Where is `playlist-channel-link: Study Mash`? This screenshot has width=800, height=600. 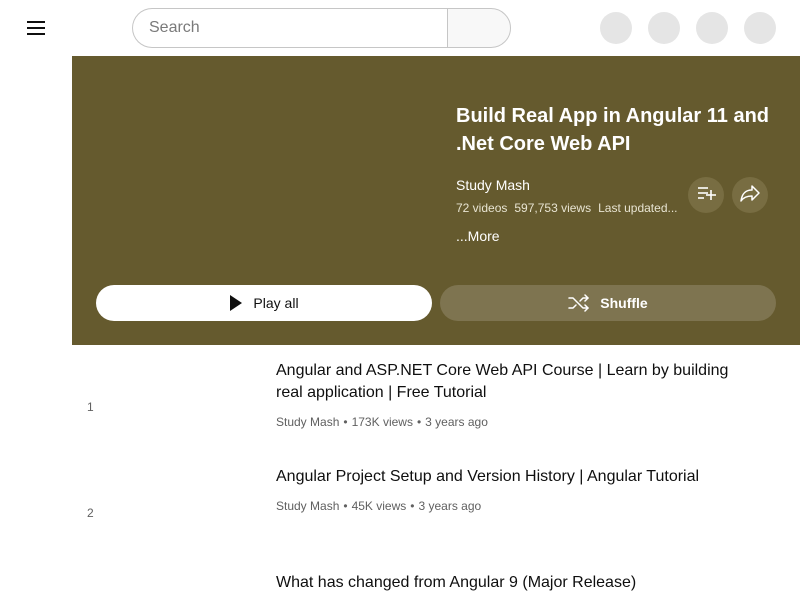 playlist-channel-link: Study Mash is located at coordinates (493, 185).